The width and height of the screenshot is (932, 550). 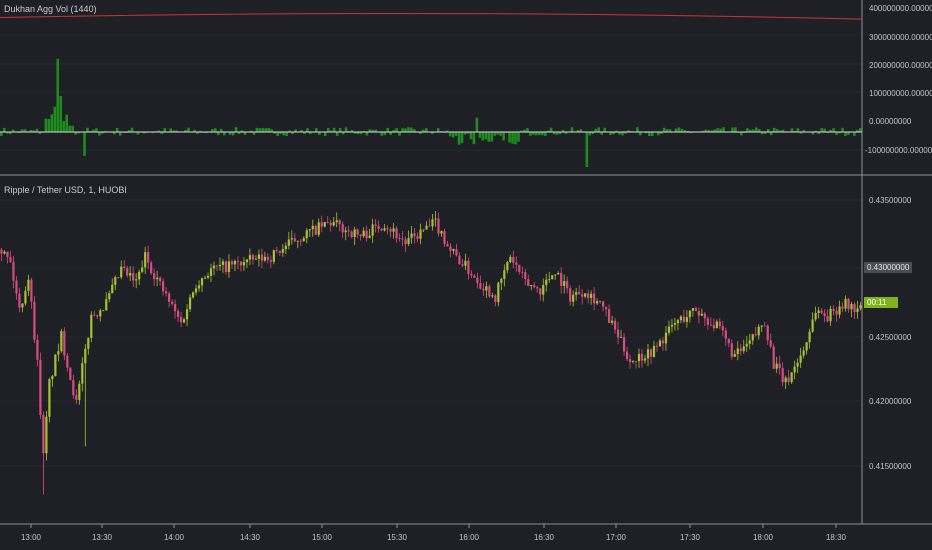 What do you see at coordinates (174, 537) in the screenshot?
I see `x-tick: 14:00` at bounding box center [174, 537].